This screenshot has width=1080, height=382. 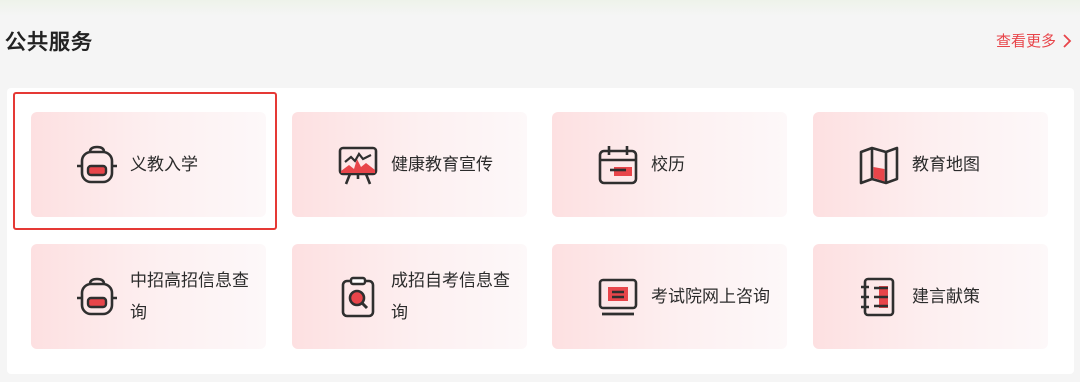 I want to click on service-card-education-map: 教育地图, so click(x=930, y=164).